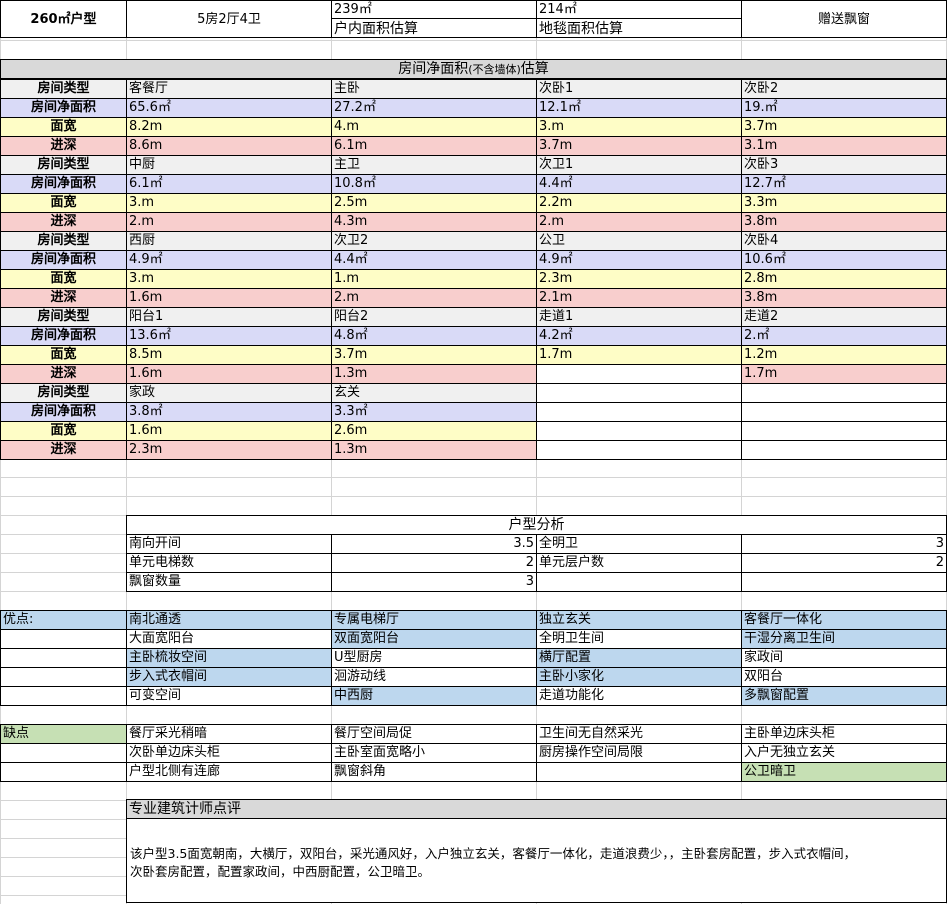 Image resolution: width=947 pixels, height=904 pixels. Describe the element at coordinates (536, 809) in the screenshot. I see `review-title: 专业建筑计师点评` at that location.